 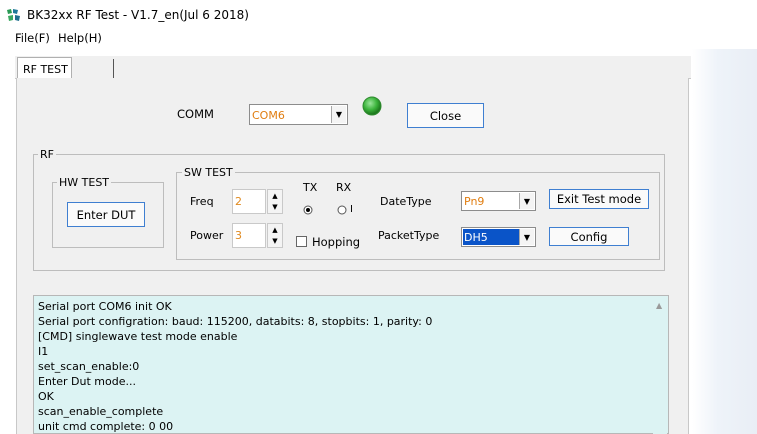 I want to click on datetype-value: Pn9, so click(x=474, y=201).